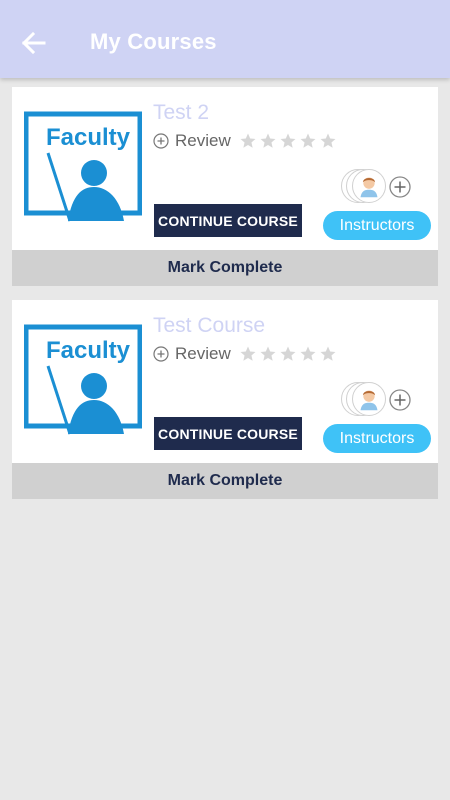  I want to click on back-button, so click(35, 43).